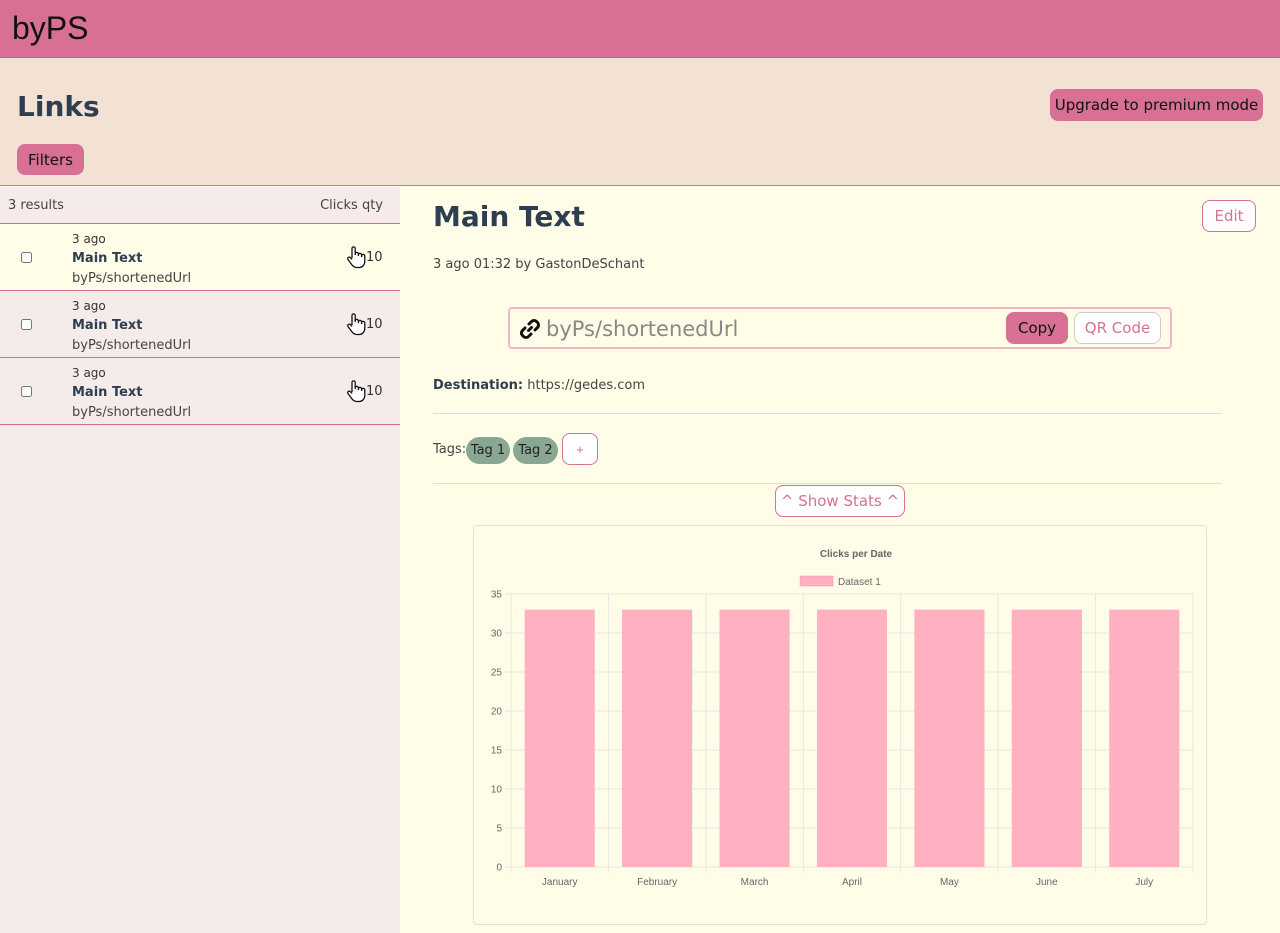 The image size is (1280, 933). I want to click on link-icon, so click(530, 329).